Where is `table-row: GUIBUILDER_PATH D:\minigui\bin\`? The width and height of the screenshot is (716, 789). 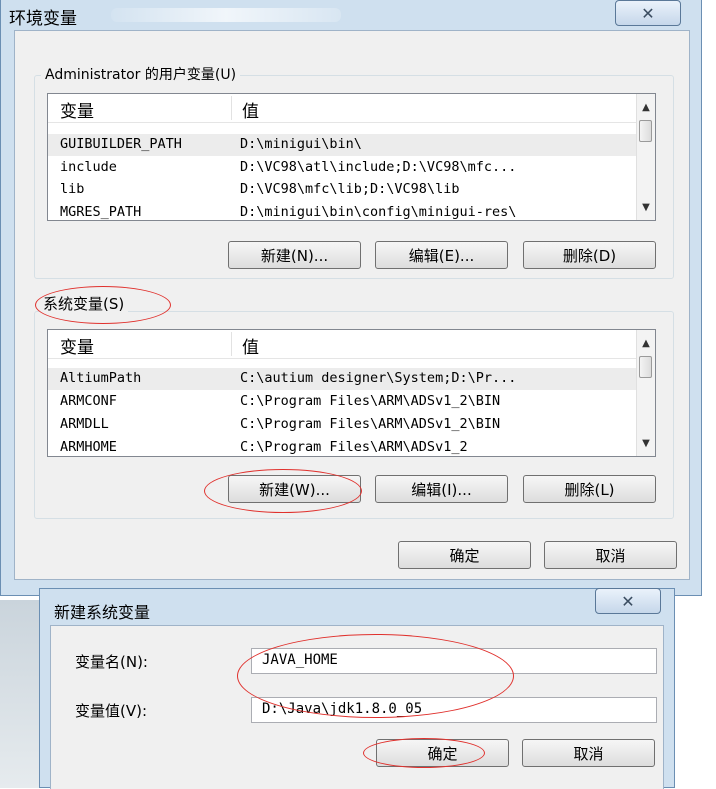 table-row: GUIBUILDER_PATH D:\minigui\bin\ is located at coordinates (342, 145).